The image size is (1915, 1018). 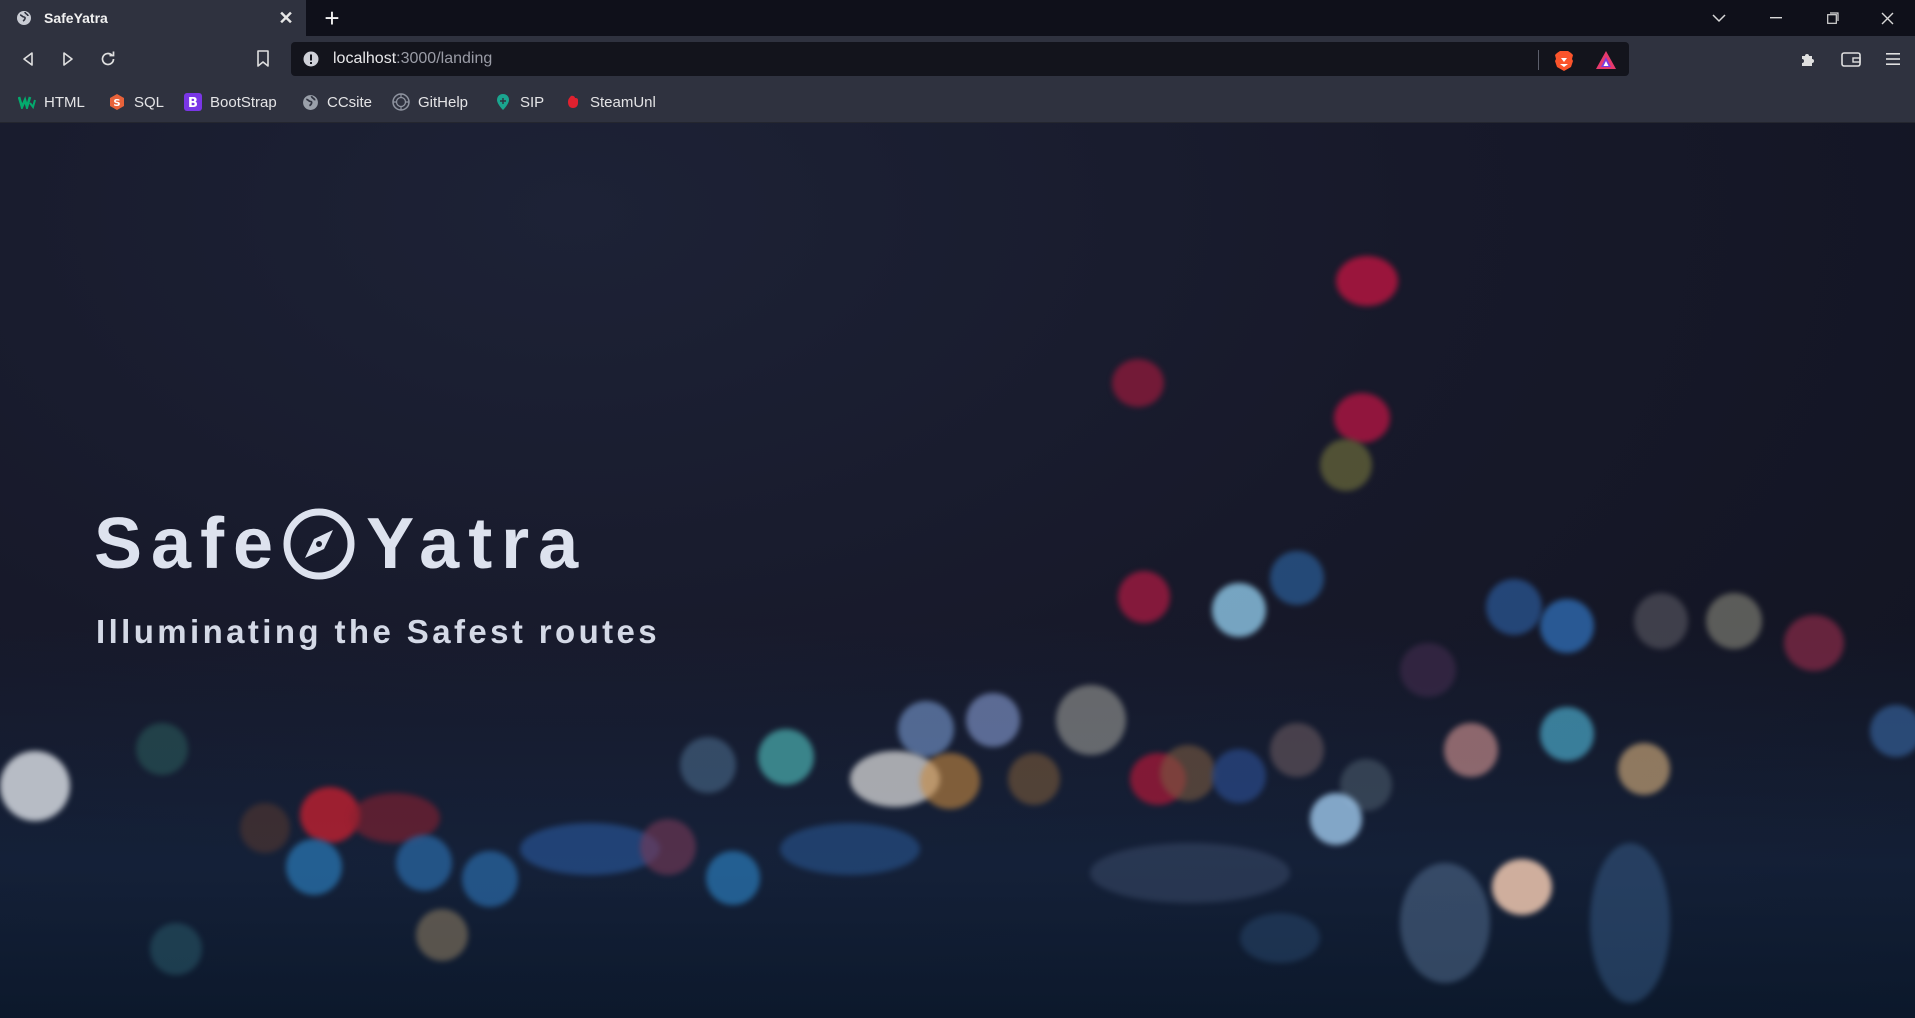 I want to click on github-icon, so click(x=401, y=102).